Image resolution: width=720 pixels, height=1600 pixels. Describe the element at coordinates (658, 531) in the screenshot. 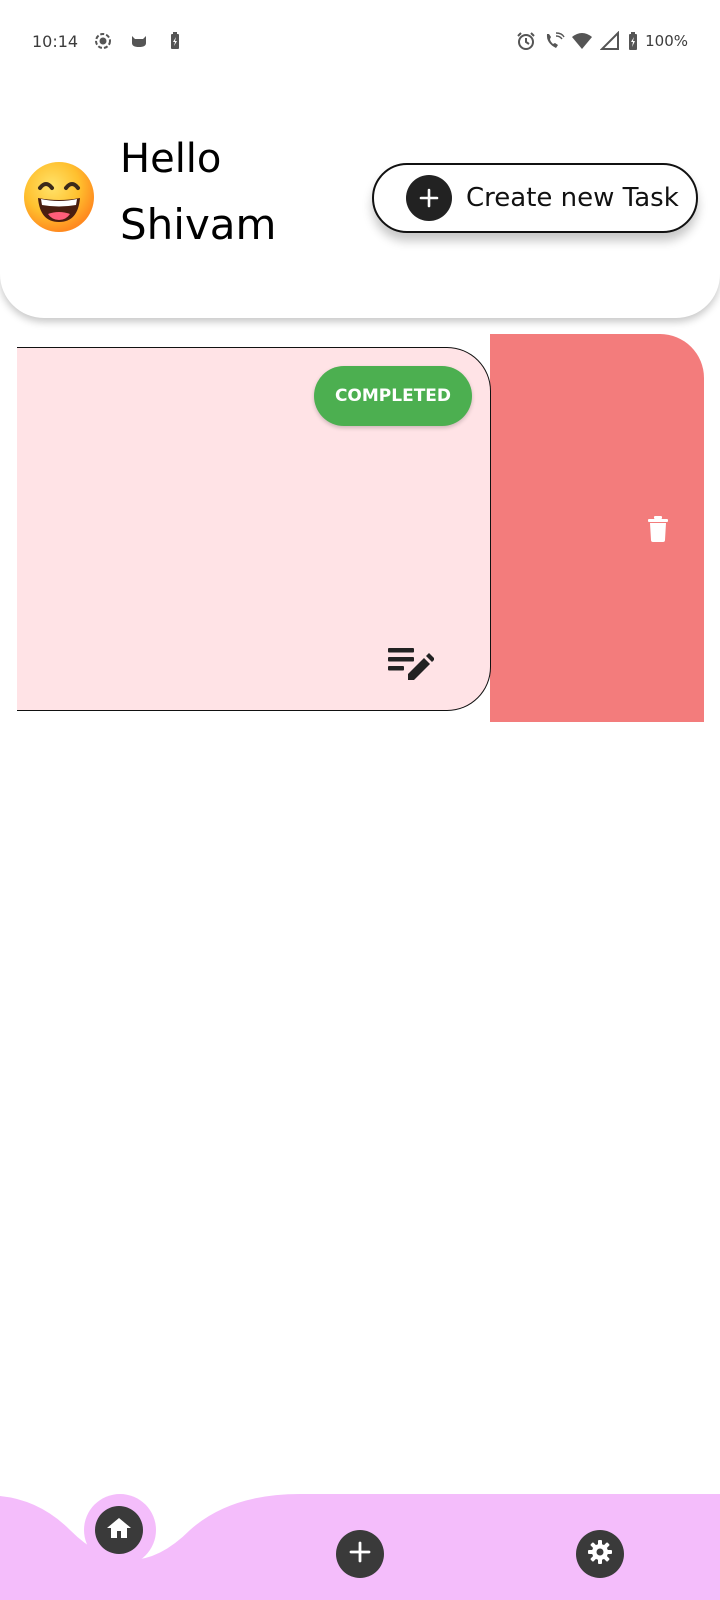

I see `trash-icon` at that location.